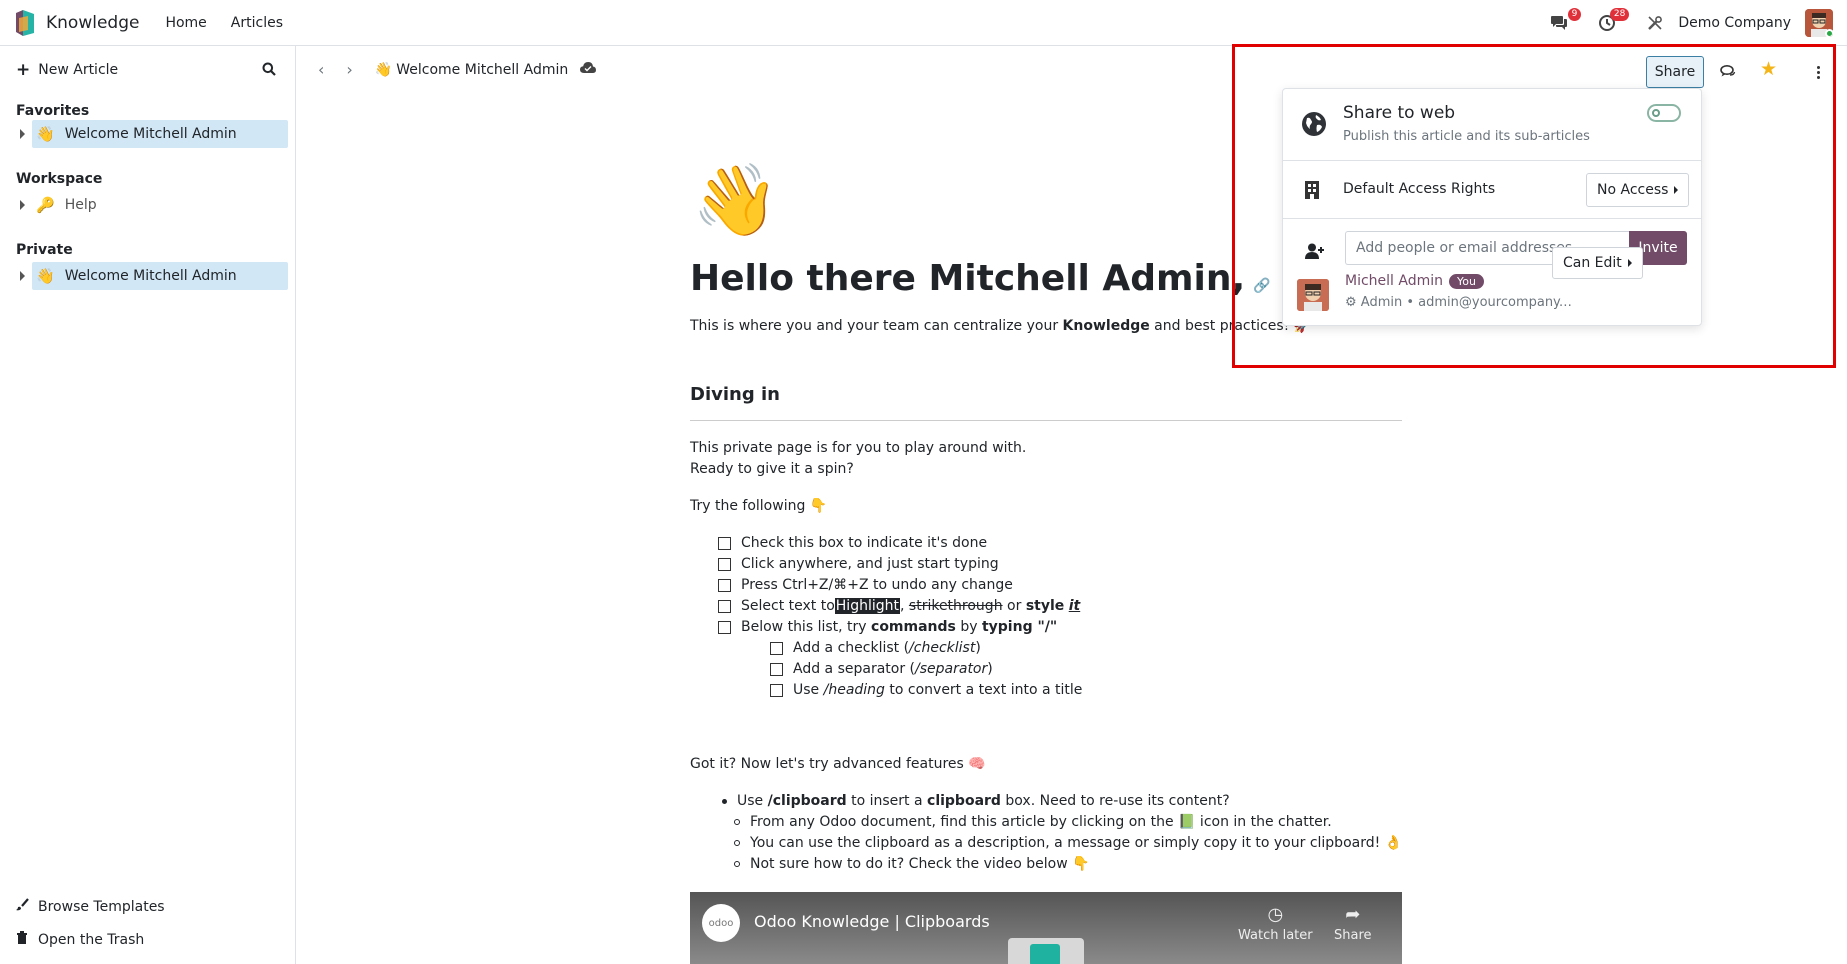 This screenshot has width=1847, height=964. I want to click on sidebar-item-help: 🔑 Help, so click(154, 205).